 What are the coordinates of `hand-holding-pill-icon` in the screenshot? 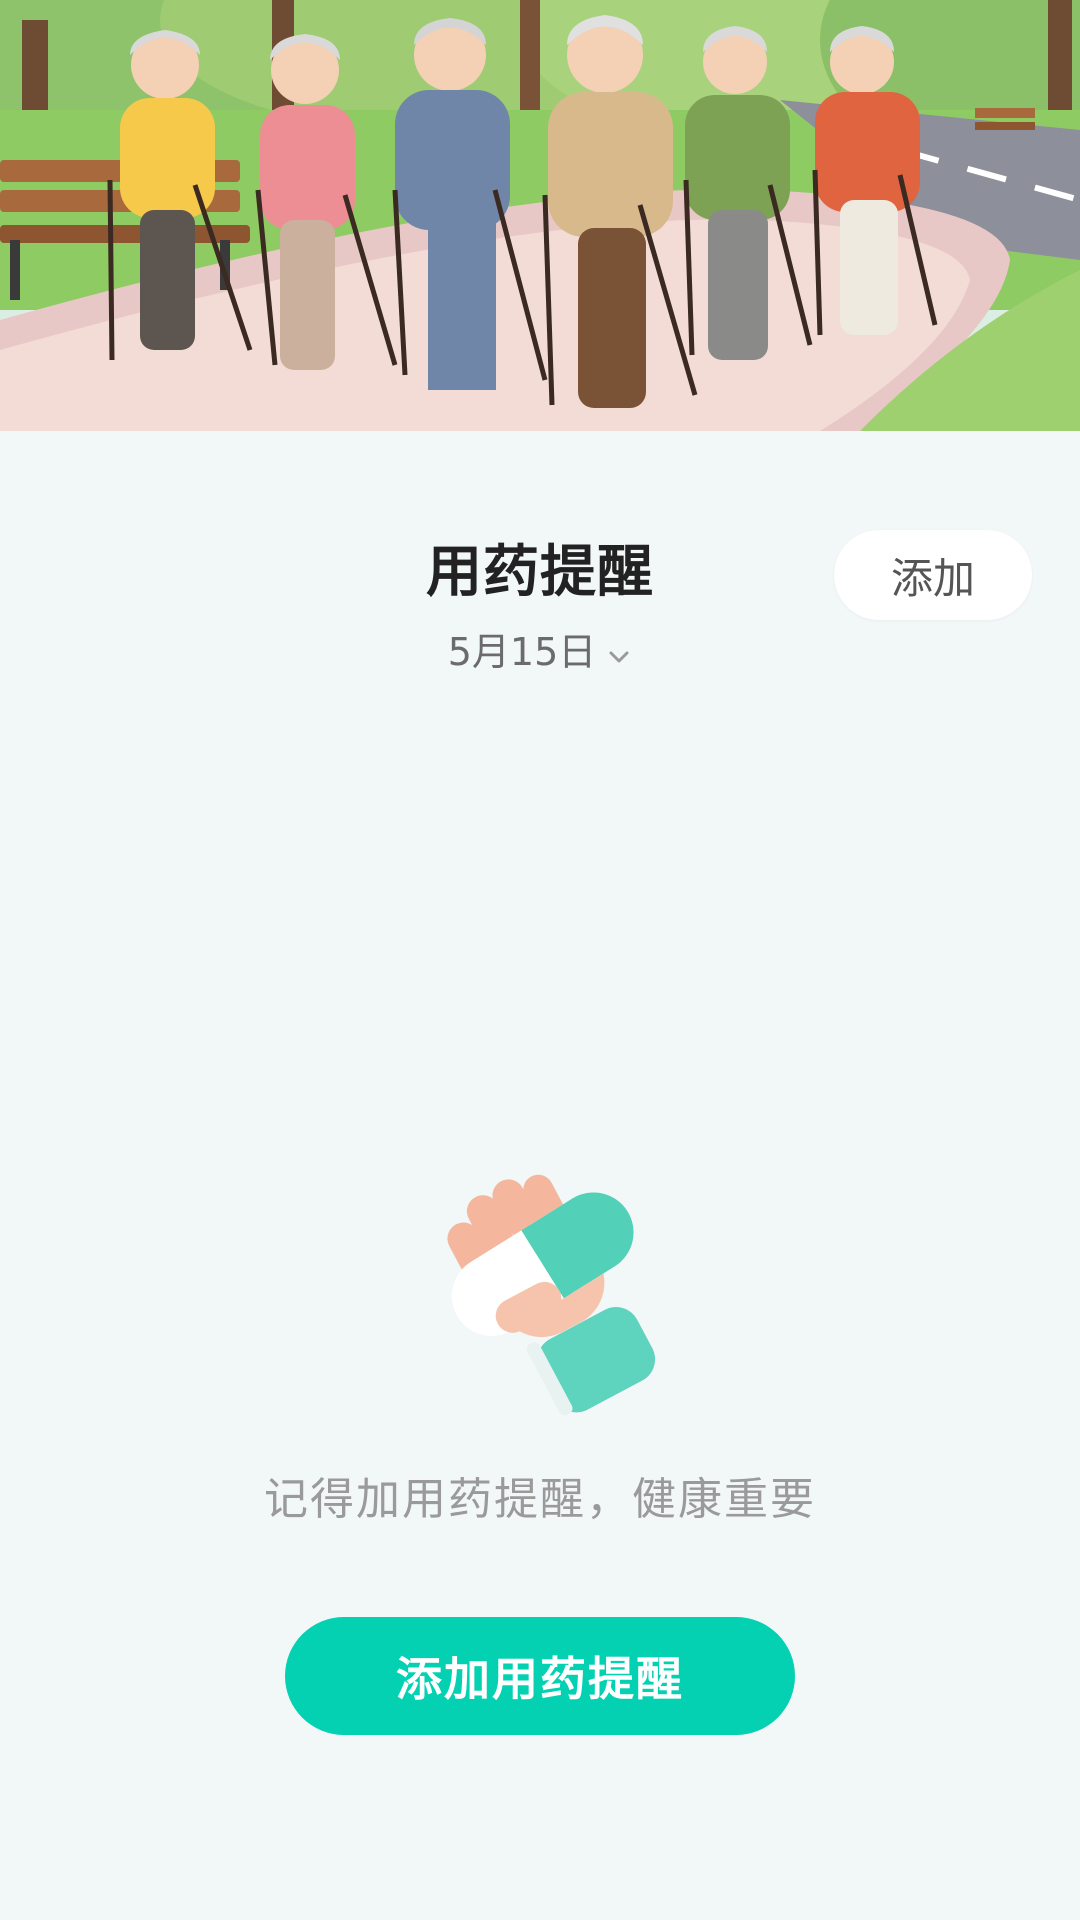 It's located at (540, 1280).